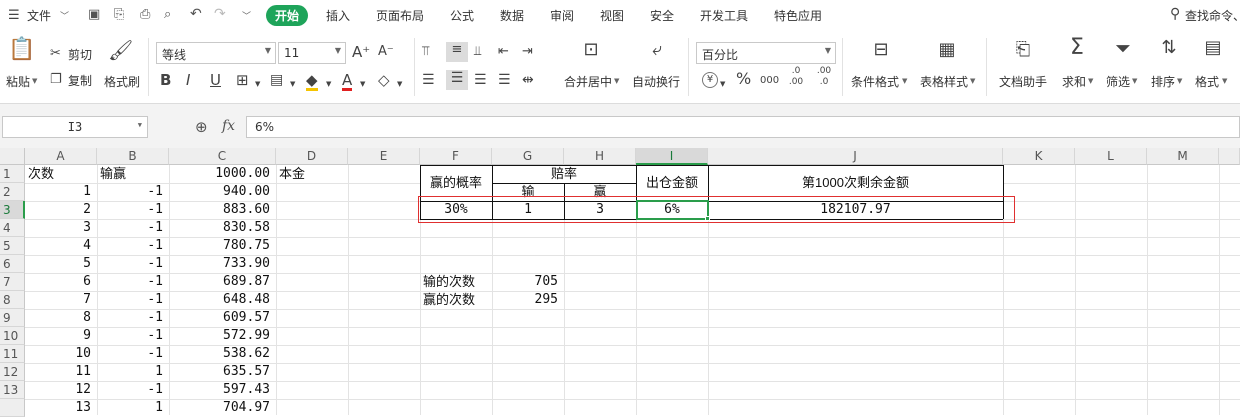  I want to click on select-all-corner, so click(12, 156).